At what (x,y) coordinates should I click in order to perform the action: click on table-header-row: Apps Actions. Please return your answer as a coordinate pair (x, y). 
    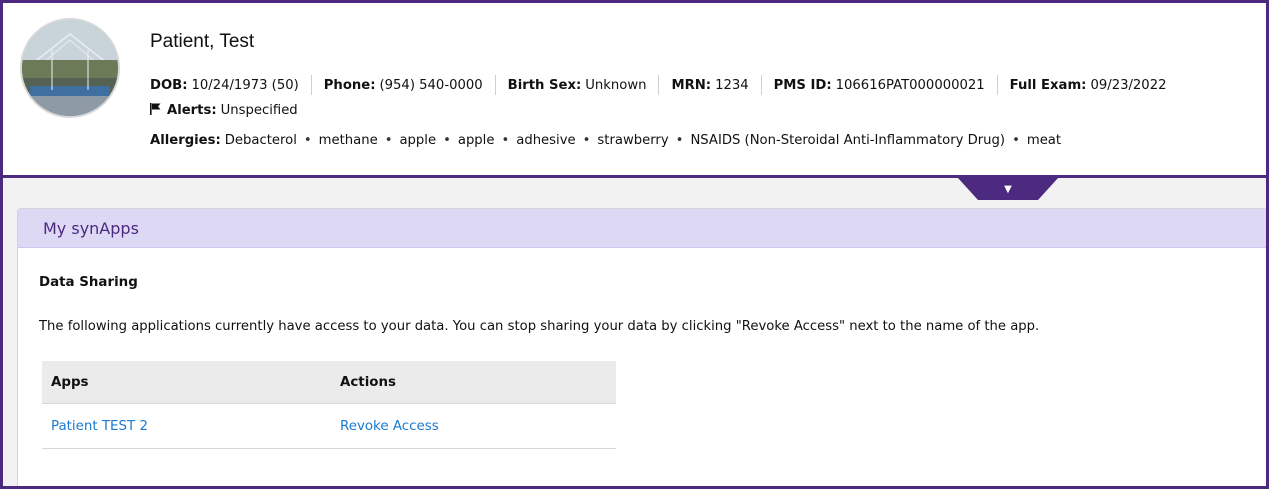
    Looking at the image, I should click on (329, 382).